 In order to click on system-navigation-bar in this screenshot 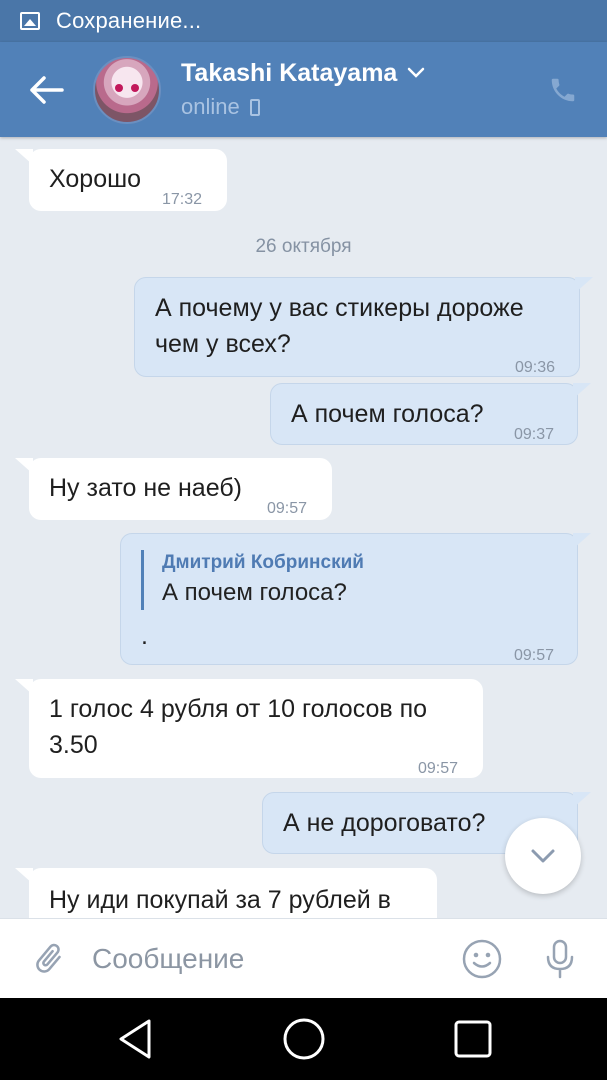, I will do `click(303, 1039)`.